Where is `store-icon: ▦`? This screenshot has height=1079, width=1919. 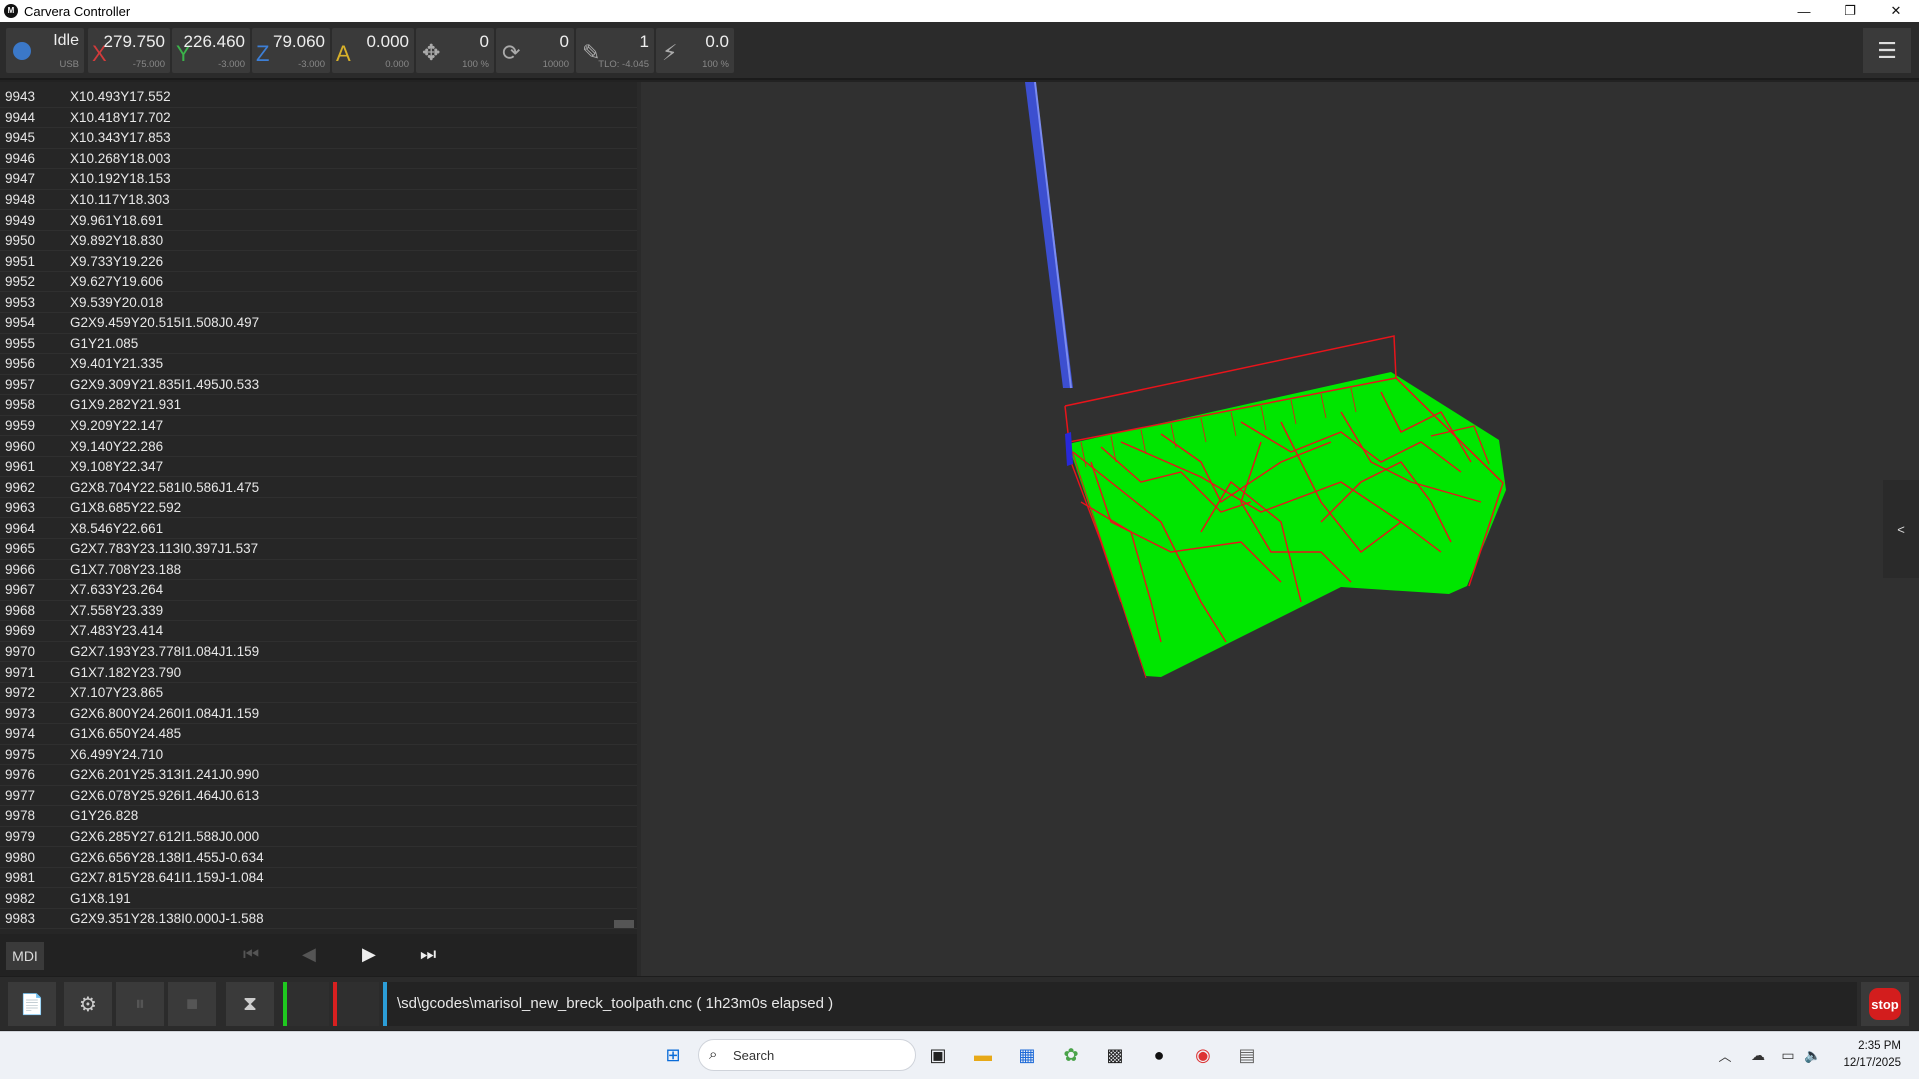
store-icon: ▦ is located at coordinates (1027, 1055).